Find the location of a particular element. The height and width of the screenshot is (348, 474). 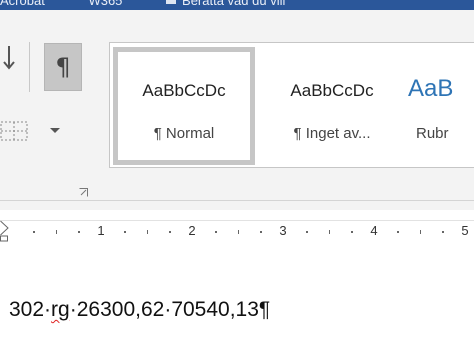

borders-icon is located at coordinates (14, 131).